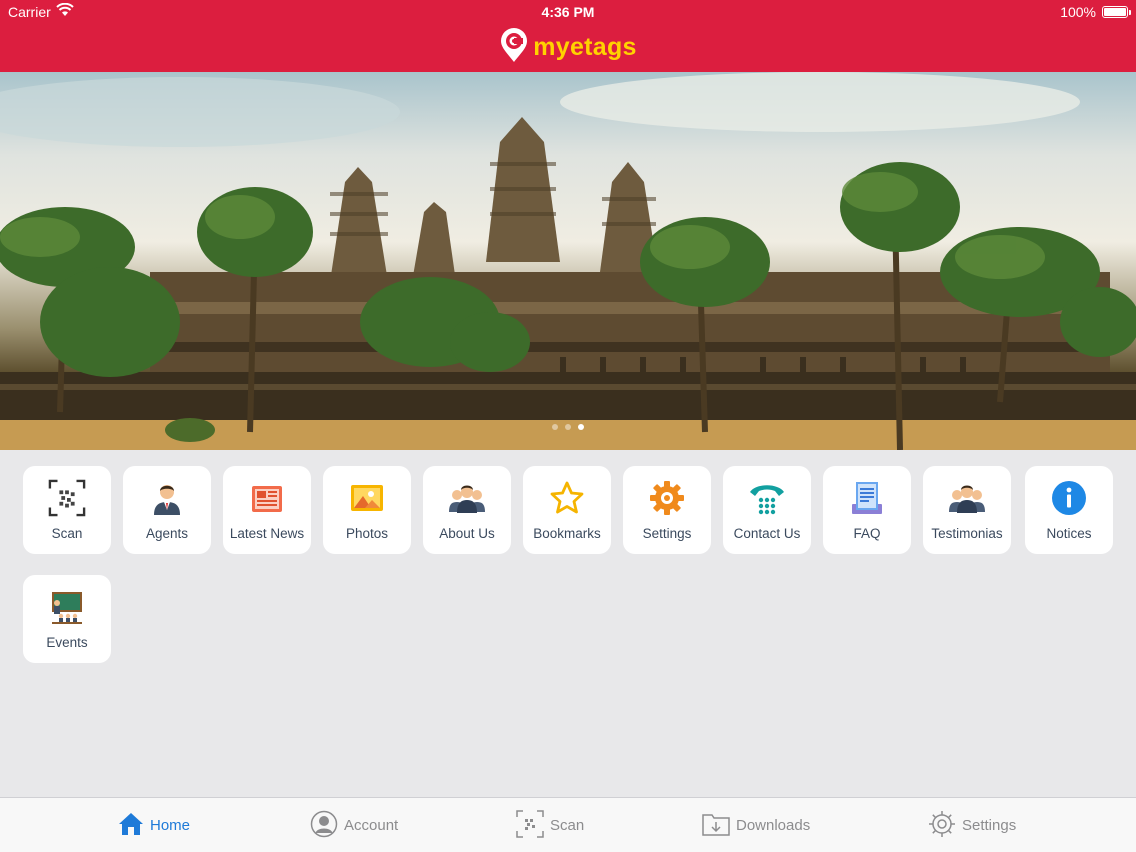 The width and height of the screenshot is (1136, 852). I want to click on bottom-tab-bar: Home Account Scan Downloads Settings, so click(568, 824).